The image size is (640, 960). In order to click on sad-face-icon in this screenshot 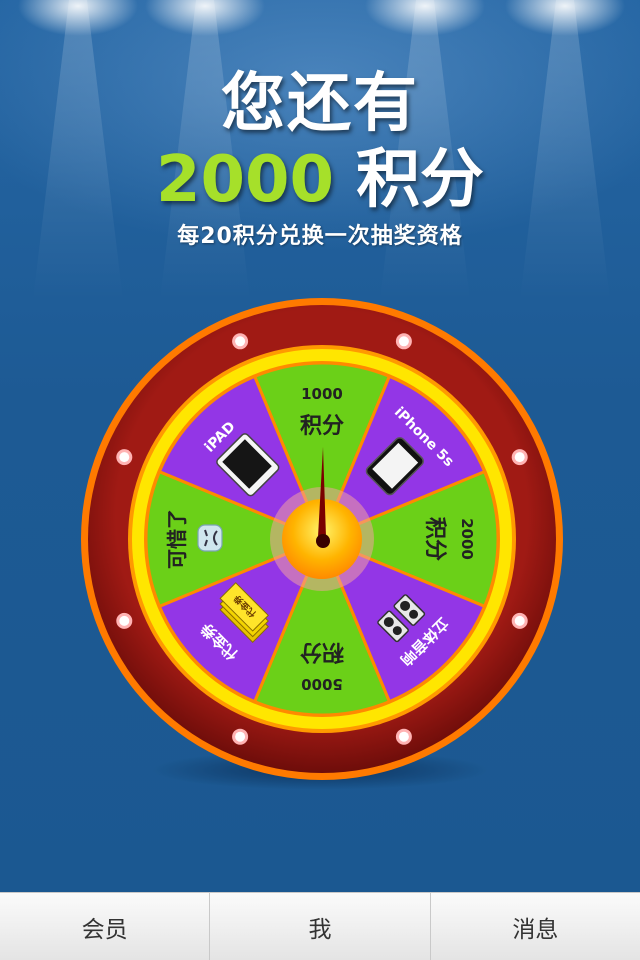, I will do `click(210, 538)`.